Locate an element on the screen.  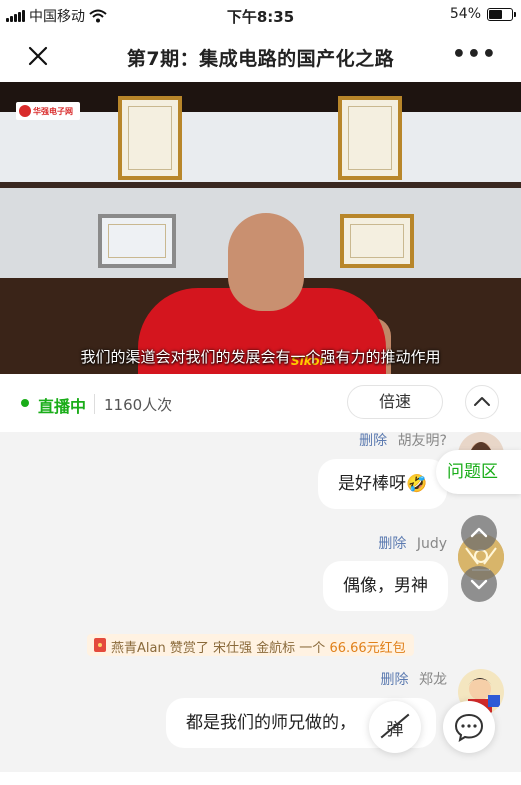
reward-amount: 66.66元红包 is located at coordinates (367, 648).